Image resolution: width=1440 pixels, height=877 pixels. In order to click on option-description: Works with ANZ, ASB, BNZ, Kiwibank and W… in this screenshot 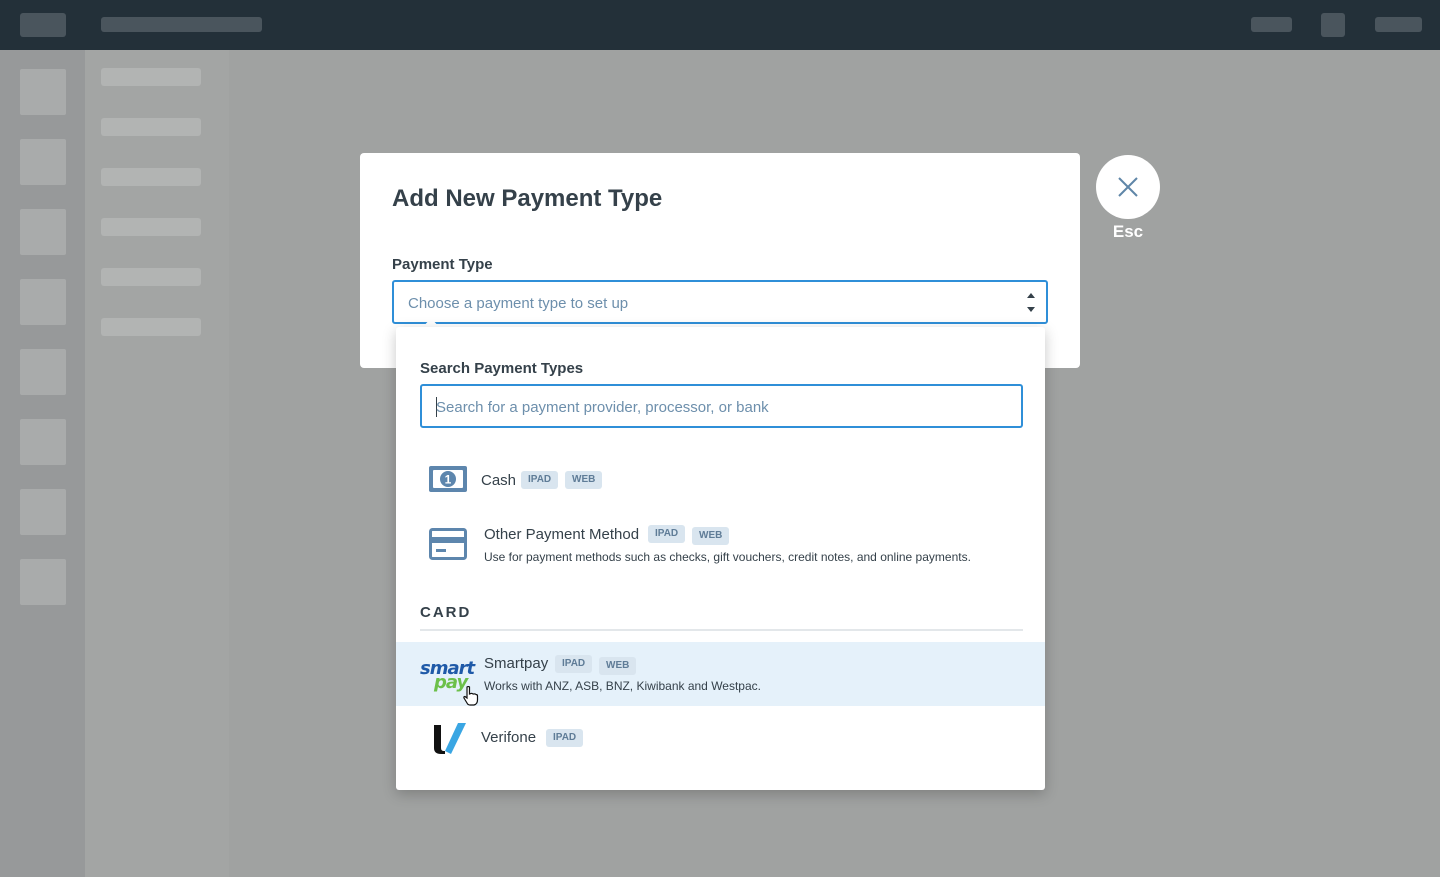, I will do `click(622, 686)`.